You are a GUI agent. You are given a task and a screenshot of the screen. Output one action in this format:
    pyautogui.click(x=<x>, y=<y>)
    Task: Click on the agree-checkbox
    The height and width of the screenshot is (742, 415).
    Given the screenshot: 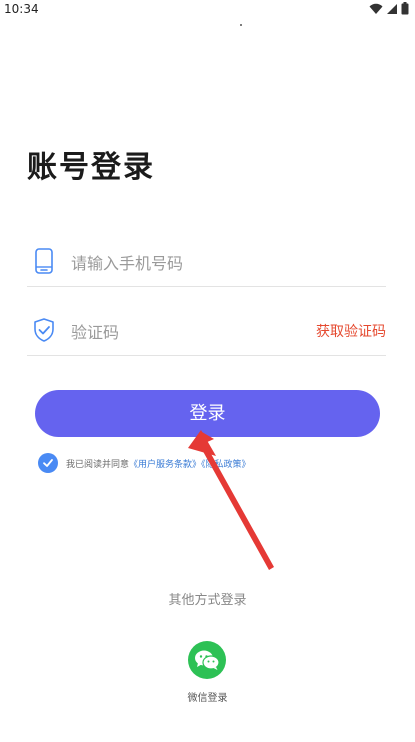 What is the action you would take?
    pyautogui.click(x=48, y=463)
    